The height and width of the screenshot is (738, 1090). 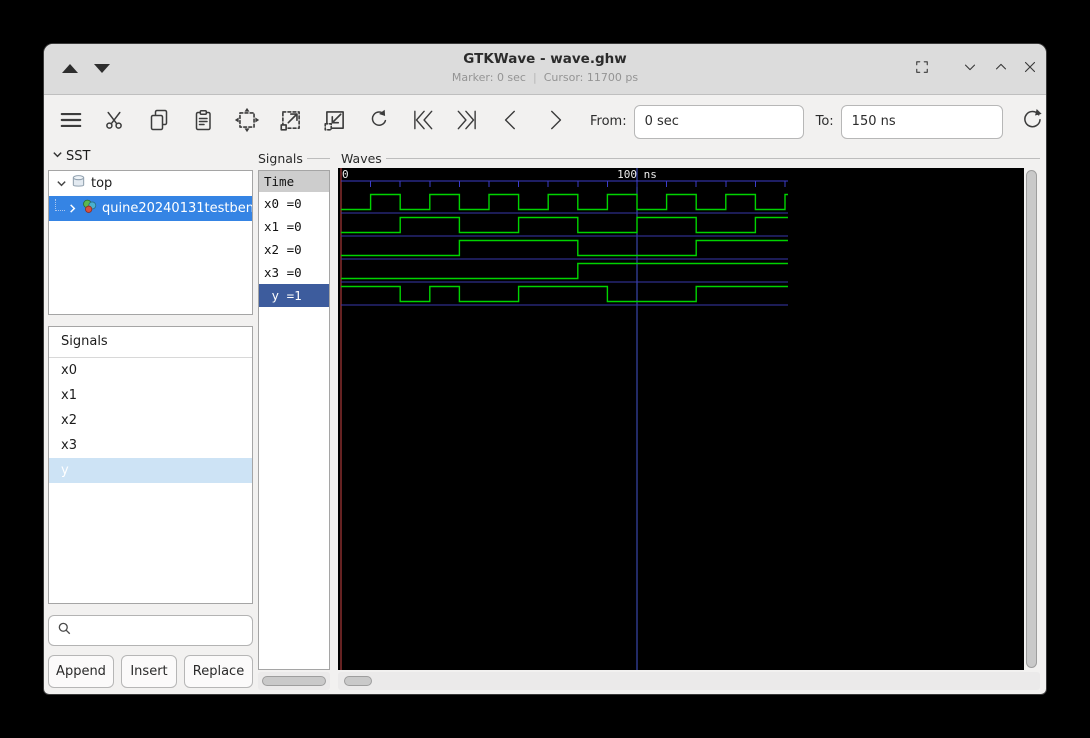 I want to click on search-icon, so click(x=64, y=630).